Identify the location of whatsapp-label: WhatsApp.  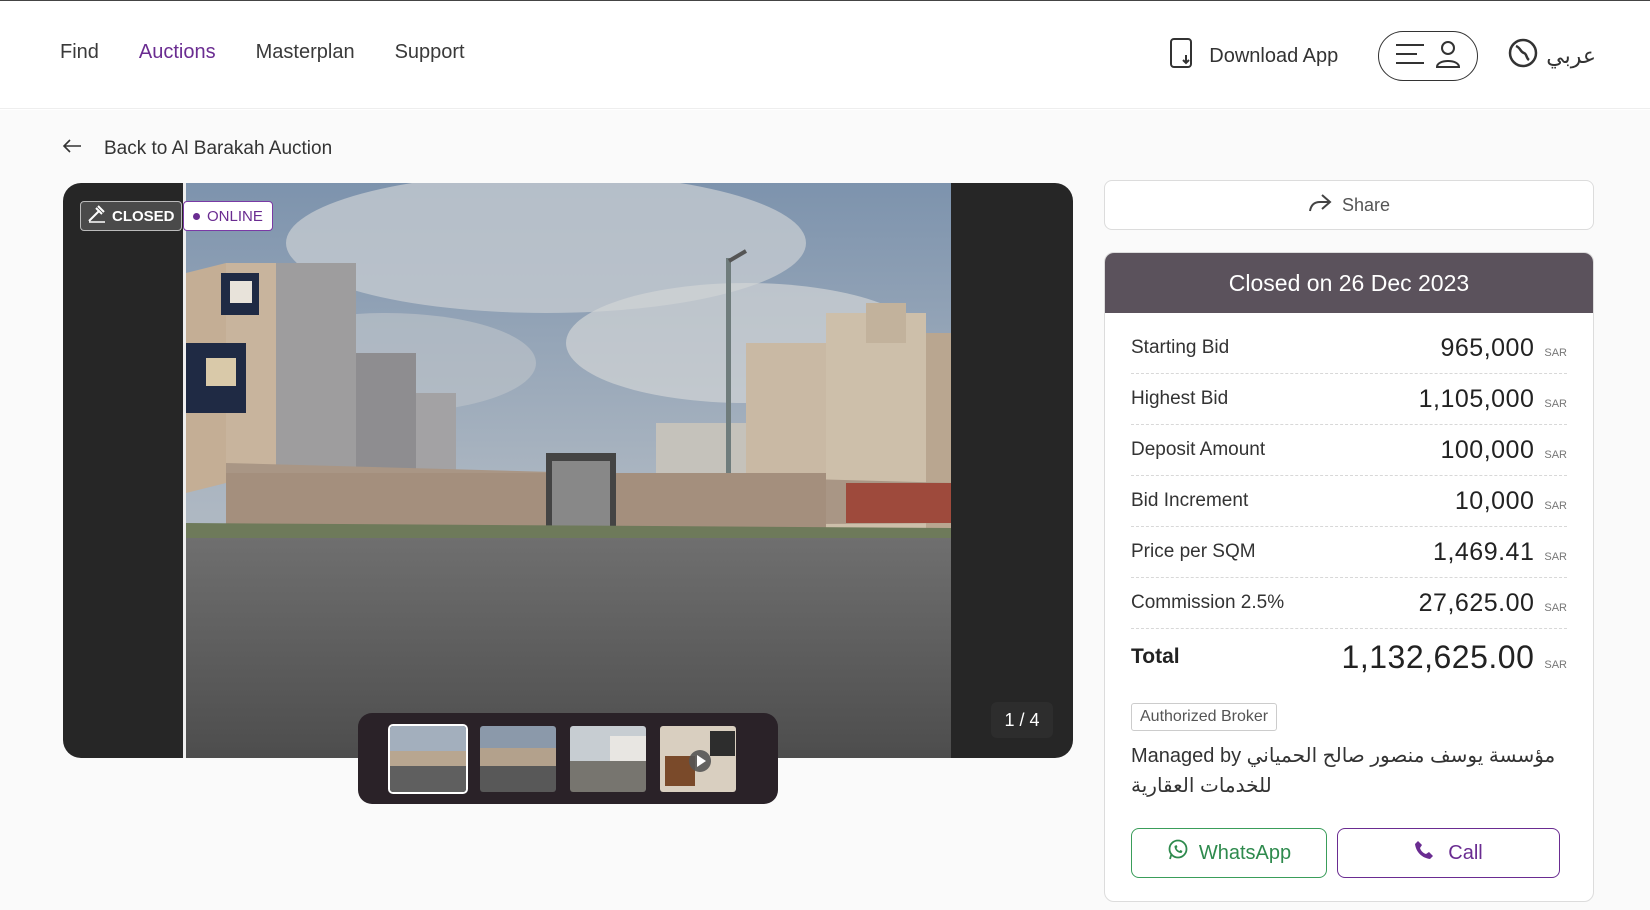
(1245, 852).